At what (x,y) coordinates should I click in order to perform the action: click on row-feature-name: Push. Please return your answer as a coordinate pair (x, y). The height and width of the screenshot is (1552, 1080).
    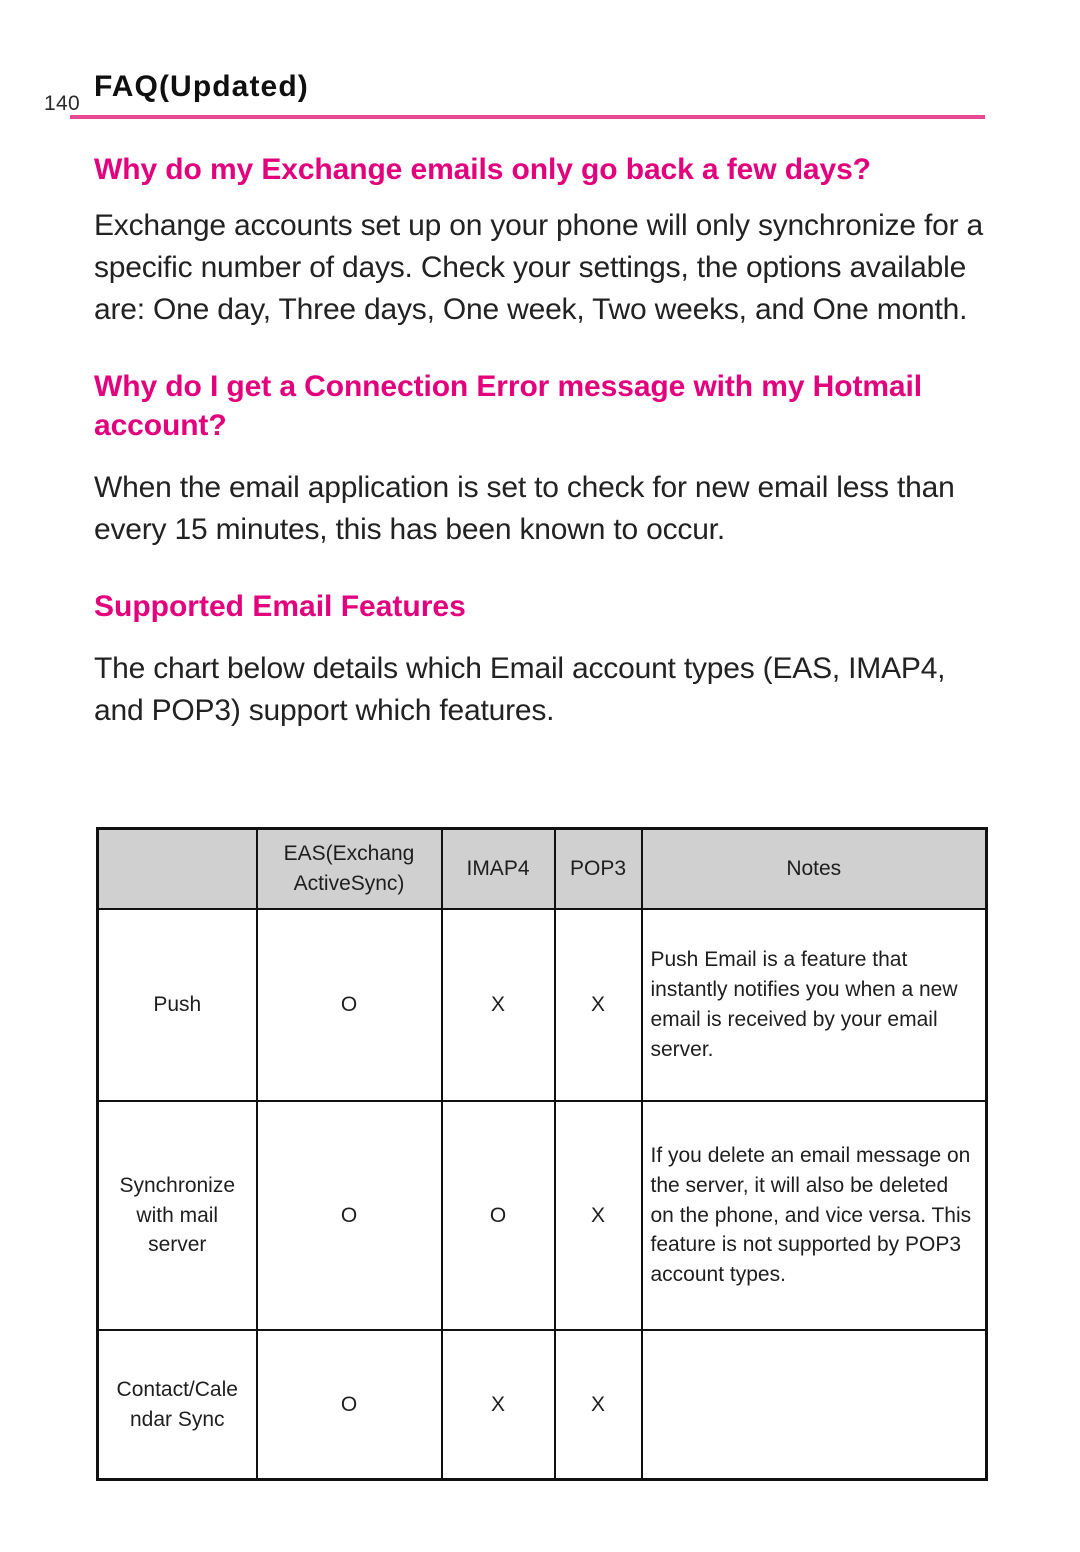
    Looking at the image, I should click on (177, 1005).